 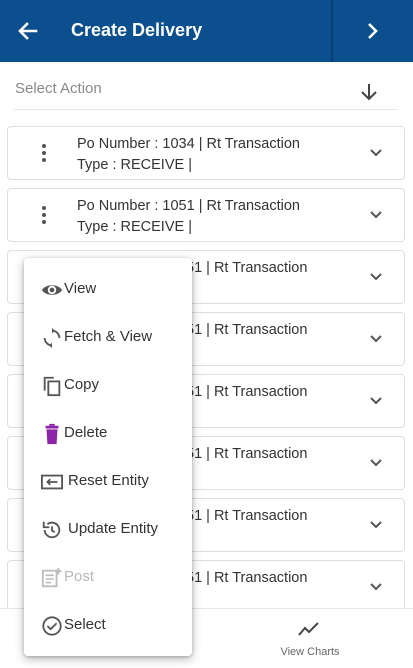 I want to click on eye-icon, so click(x=52, y=290).